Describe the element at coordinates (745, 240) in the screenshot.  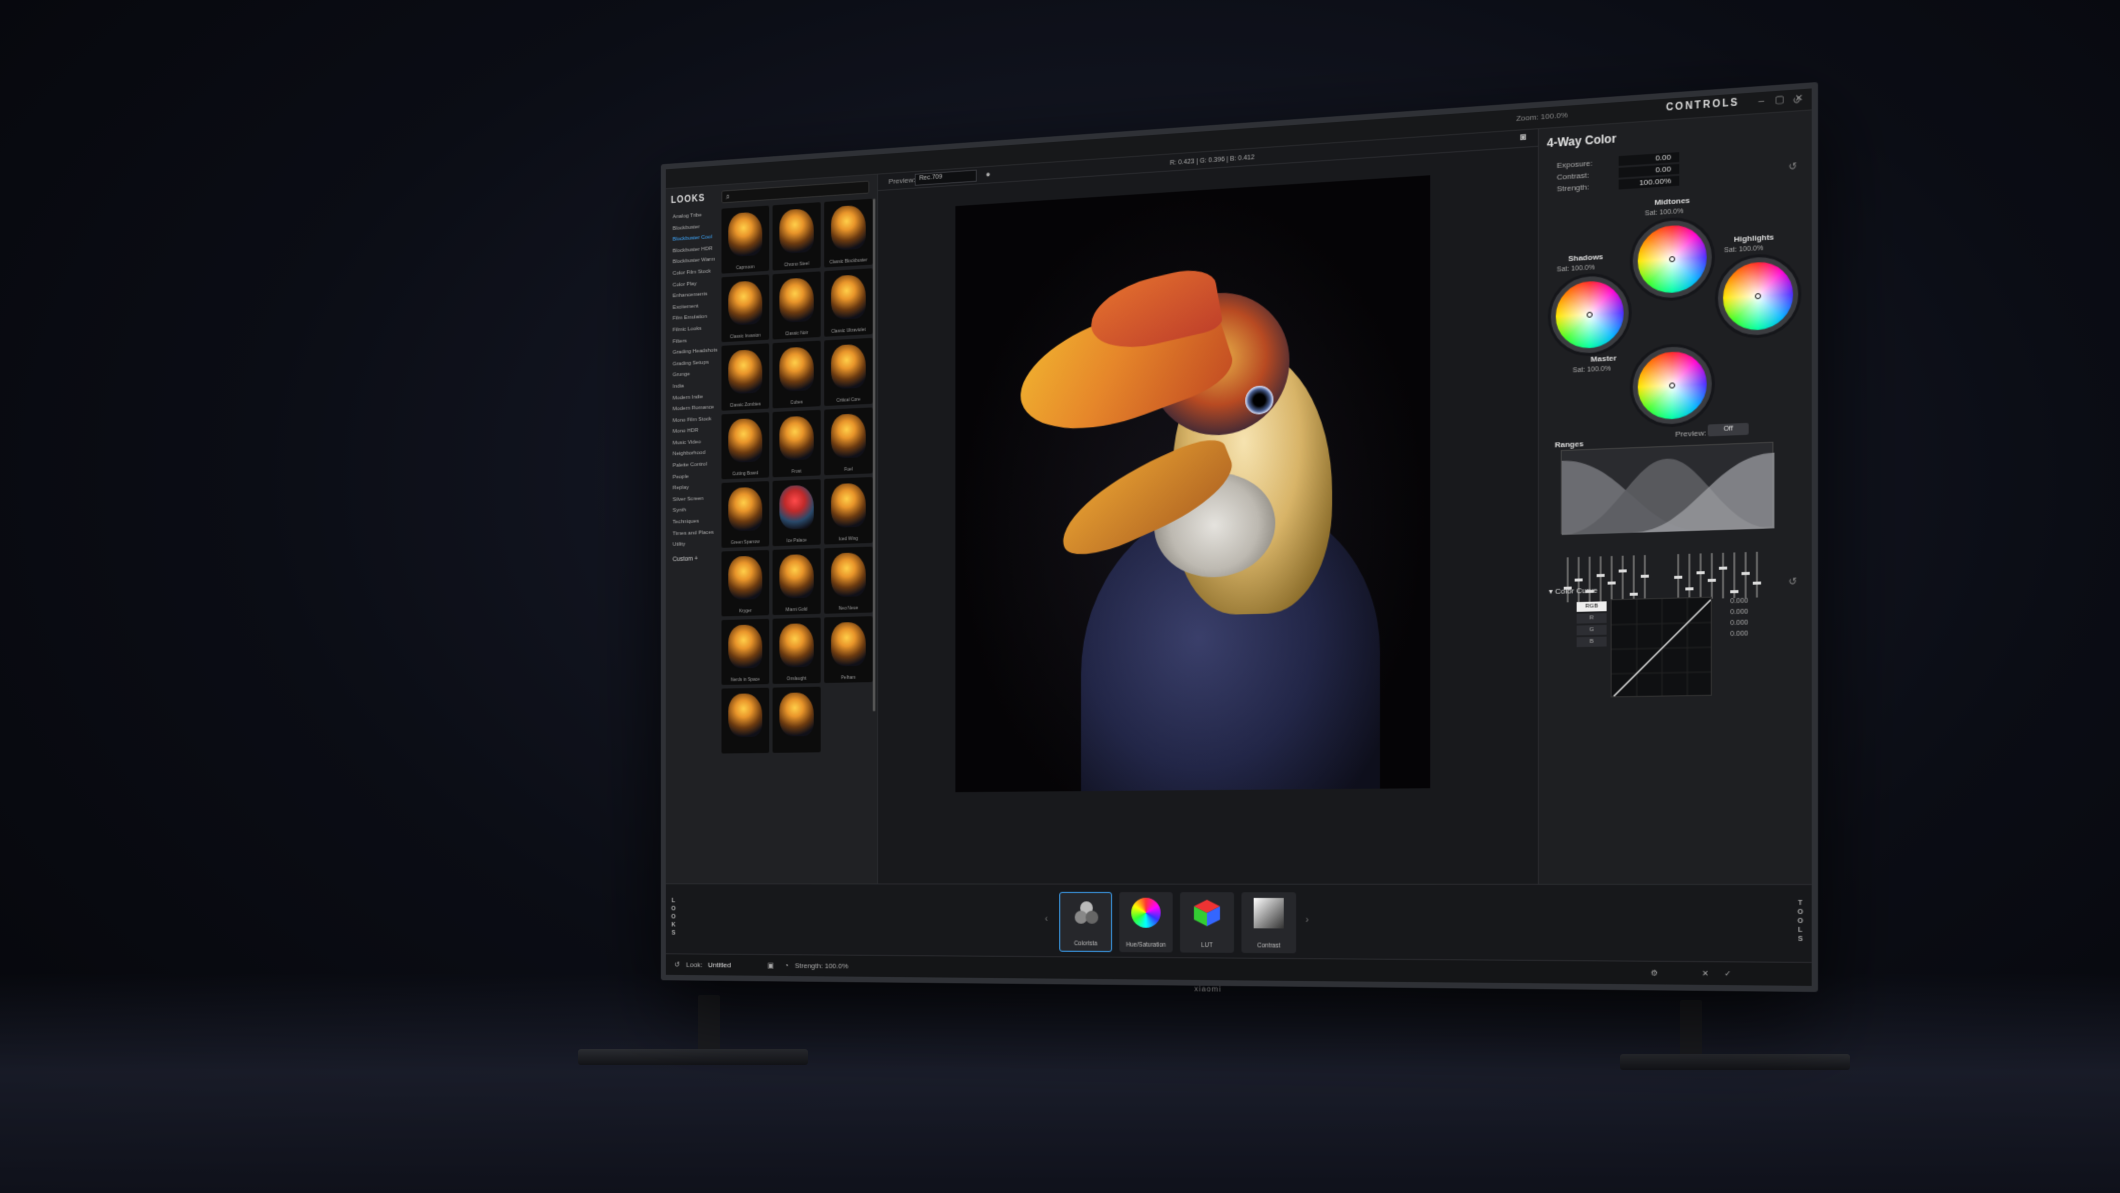
I see `look-thumbnail: Capmoon` at that location.